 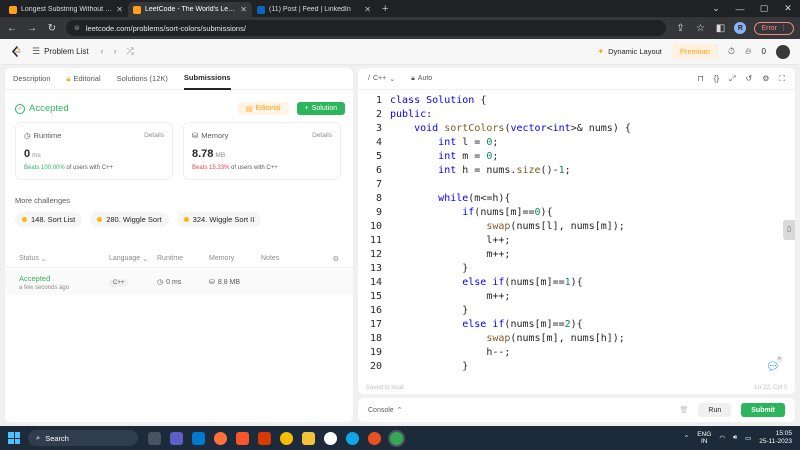 I want to click on code-line: 12 m++;, so click(x=576, y=254).